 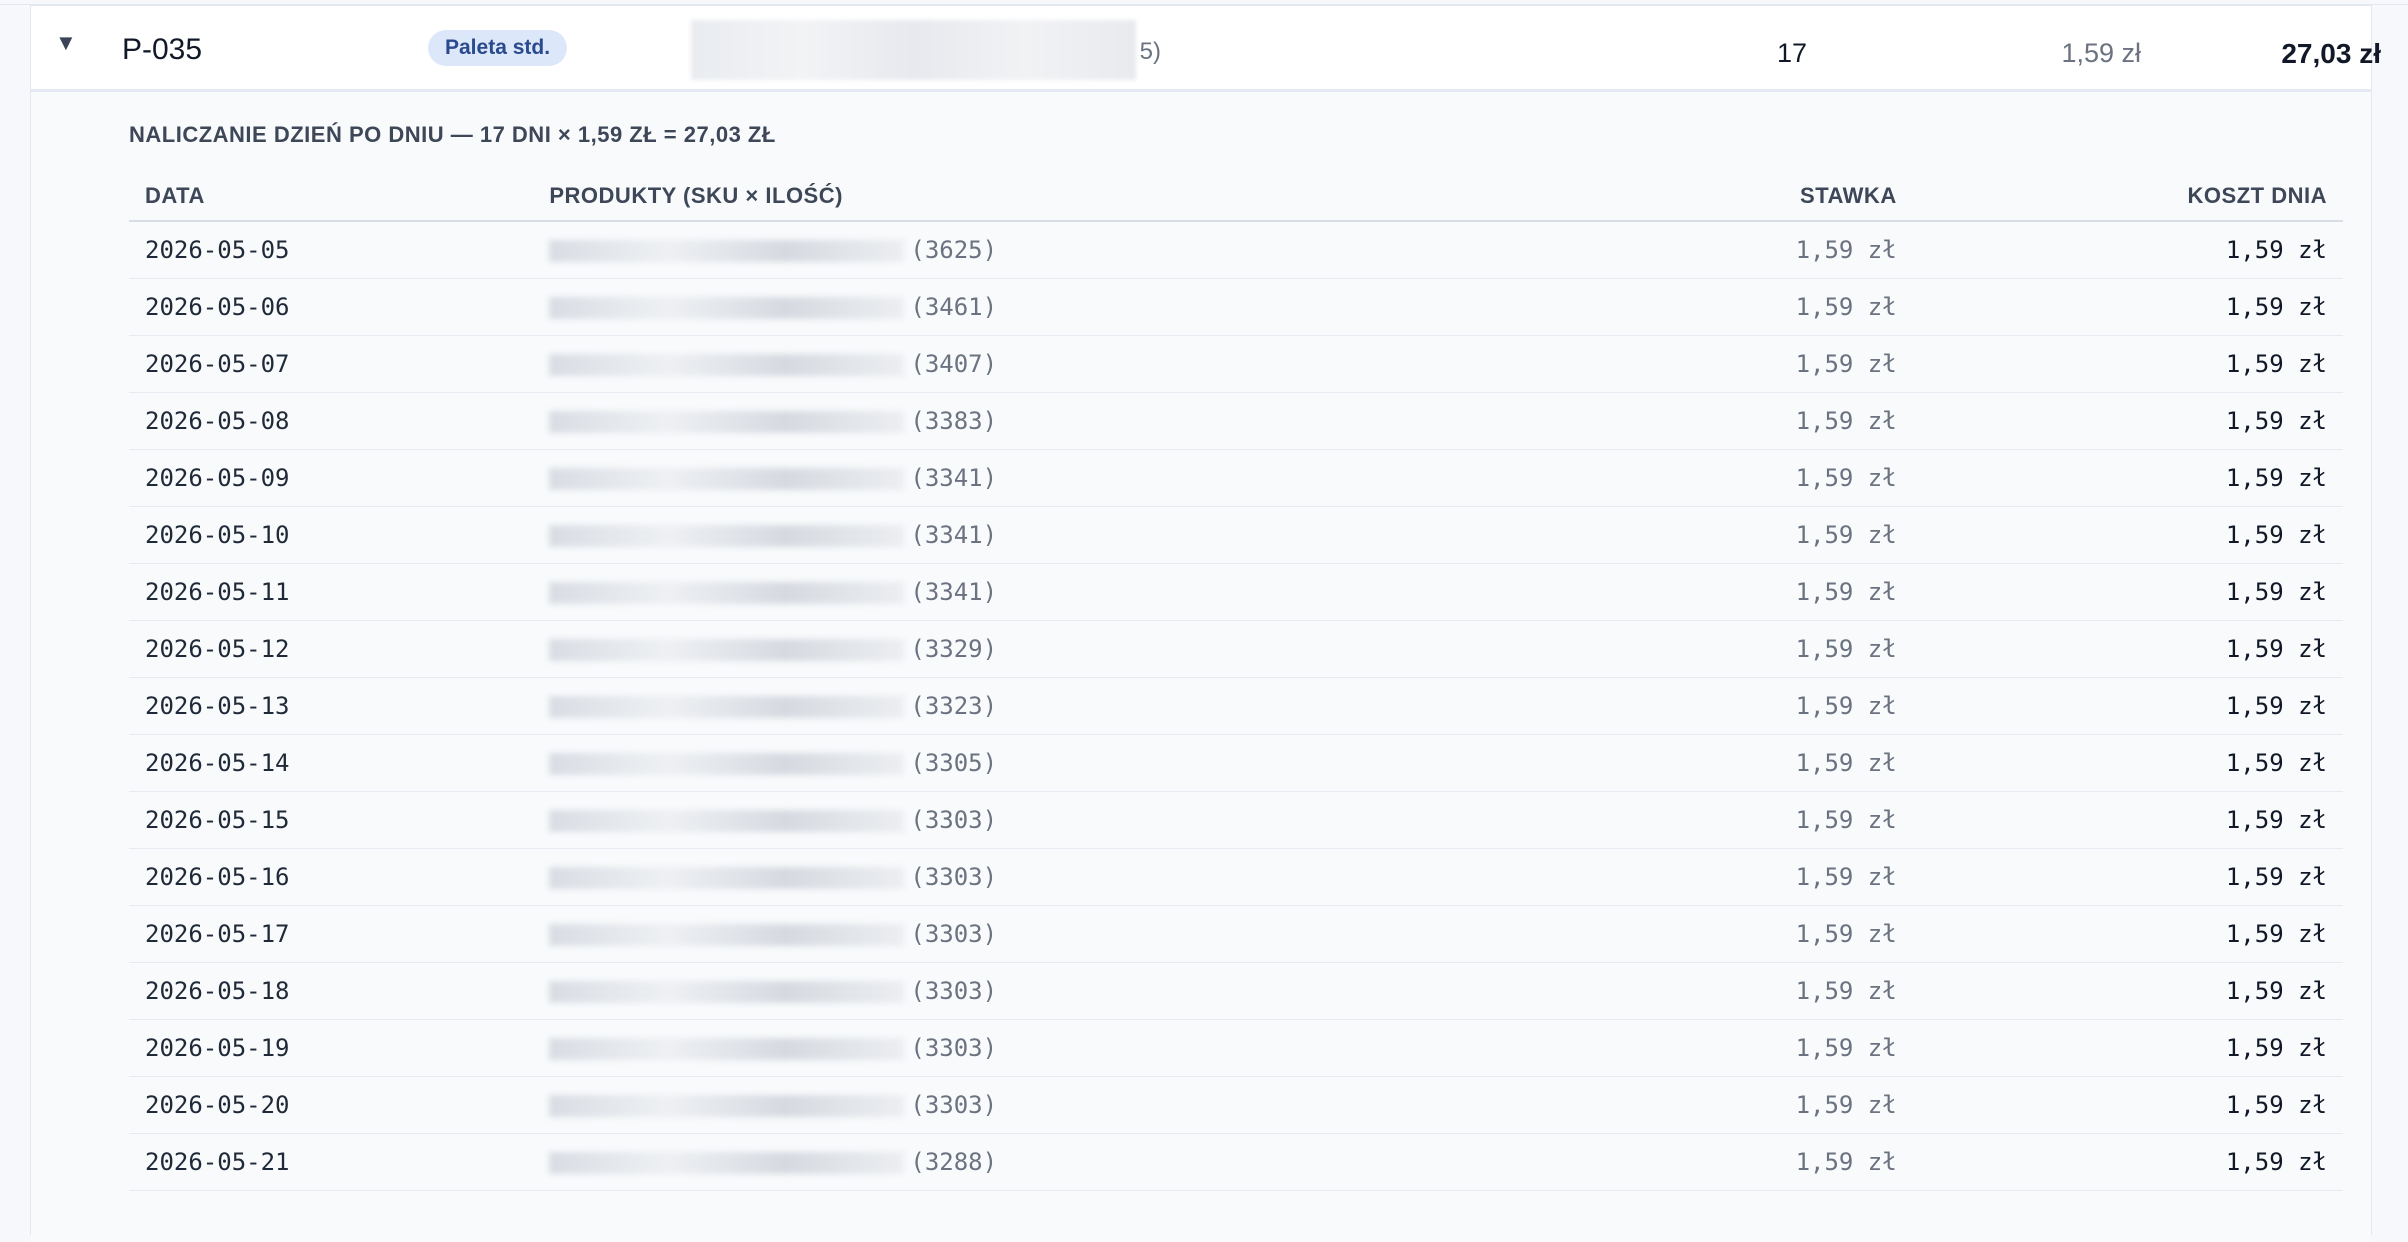 What do you see at coordinates (331, 991) in the screenshot?
I see `row-date: 2026-05-18` at bounding box center [331, 991].